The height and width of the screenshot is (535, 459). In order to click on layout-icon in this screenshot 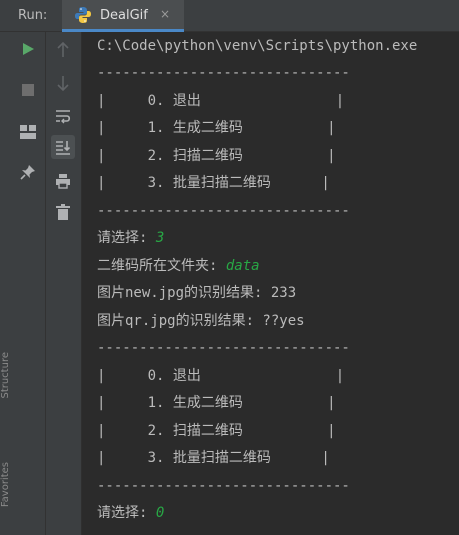, I will do `click(28, 132)`.